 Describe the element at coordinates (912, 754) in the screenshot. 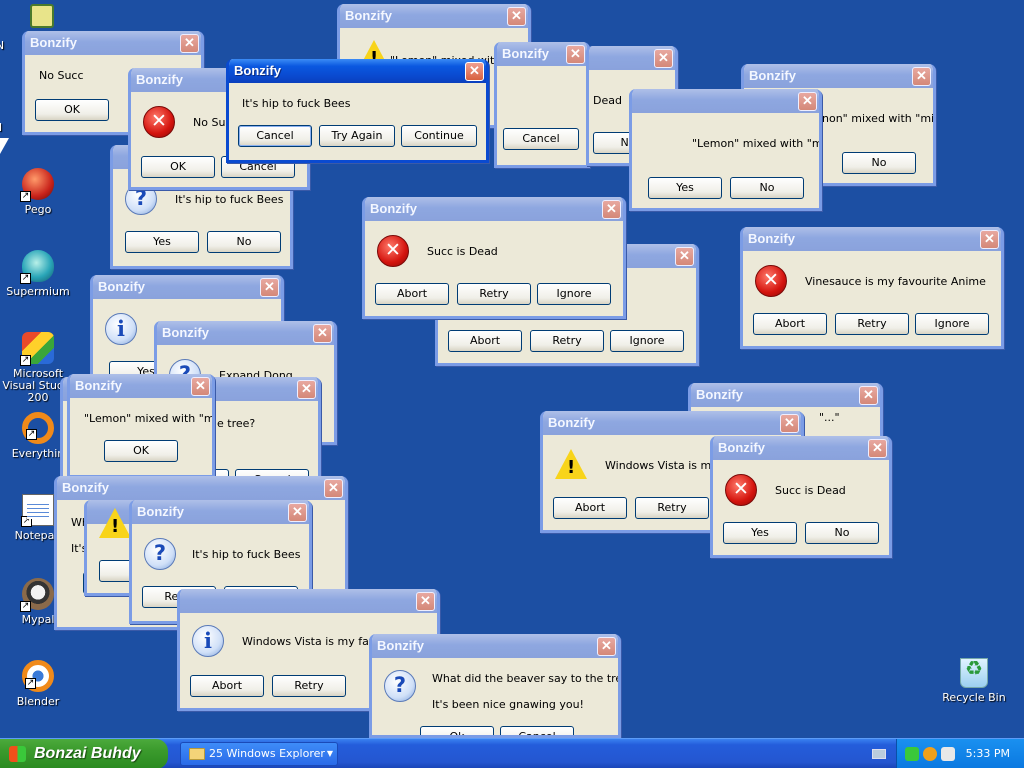

I see `network-icon` at that location.